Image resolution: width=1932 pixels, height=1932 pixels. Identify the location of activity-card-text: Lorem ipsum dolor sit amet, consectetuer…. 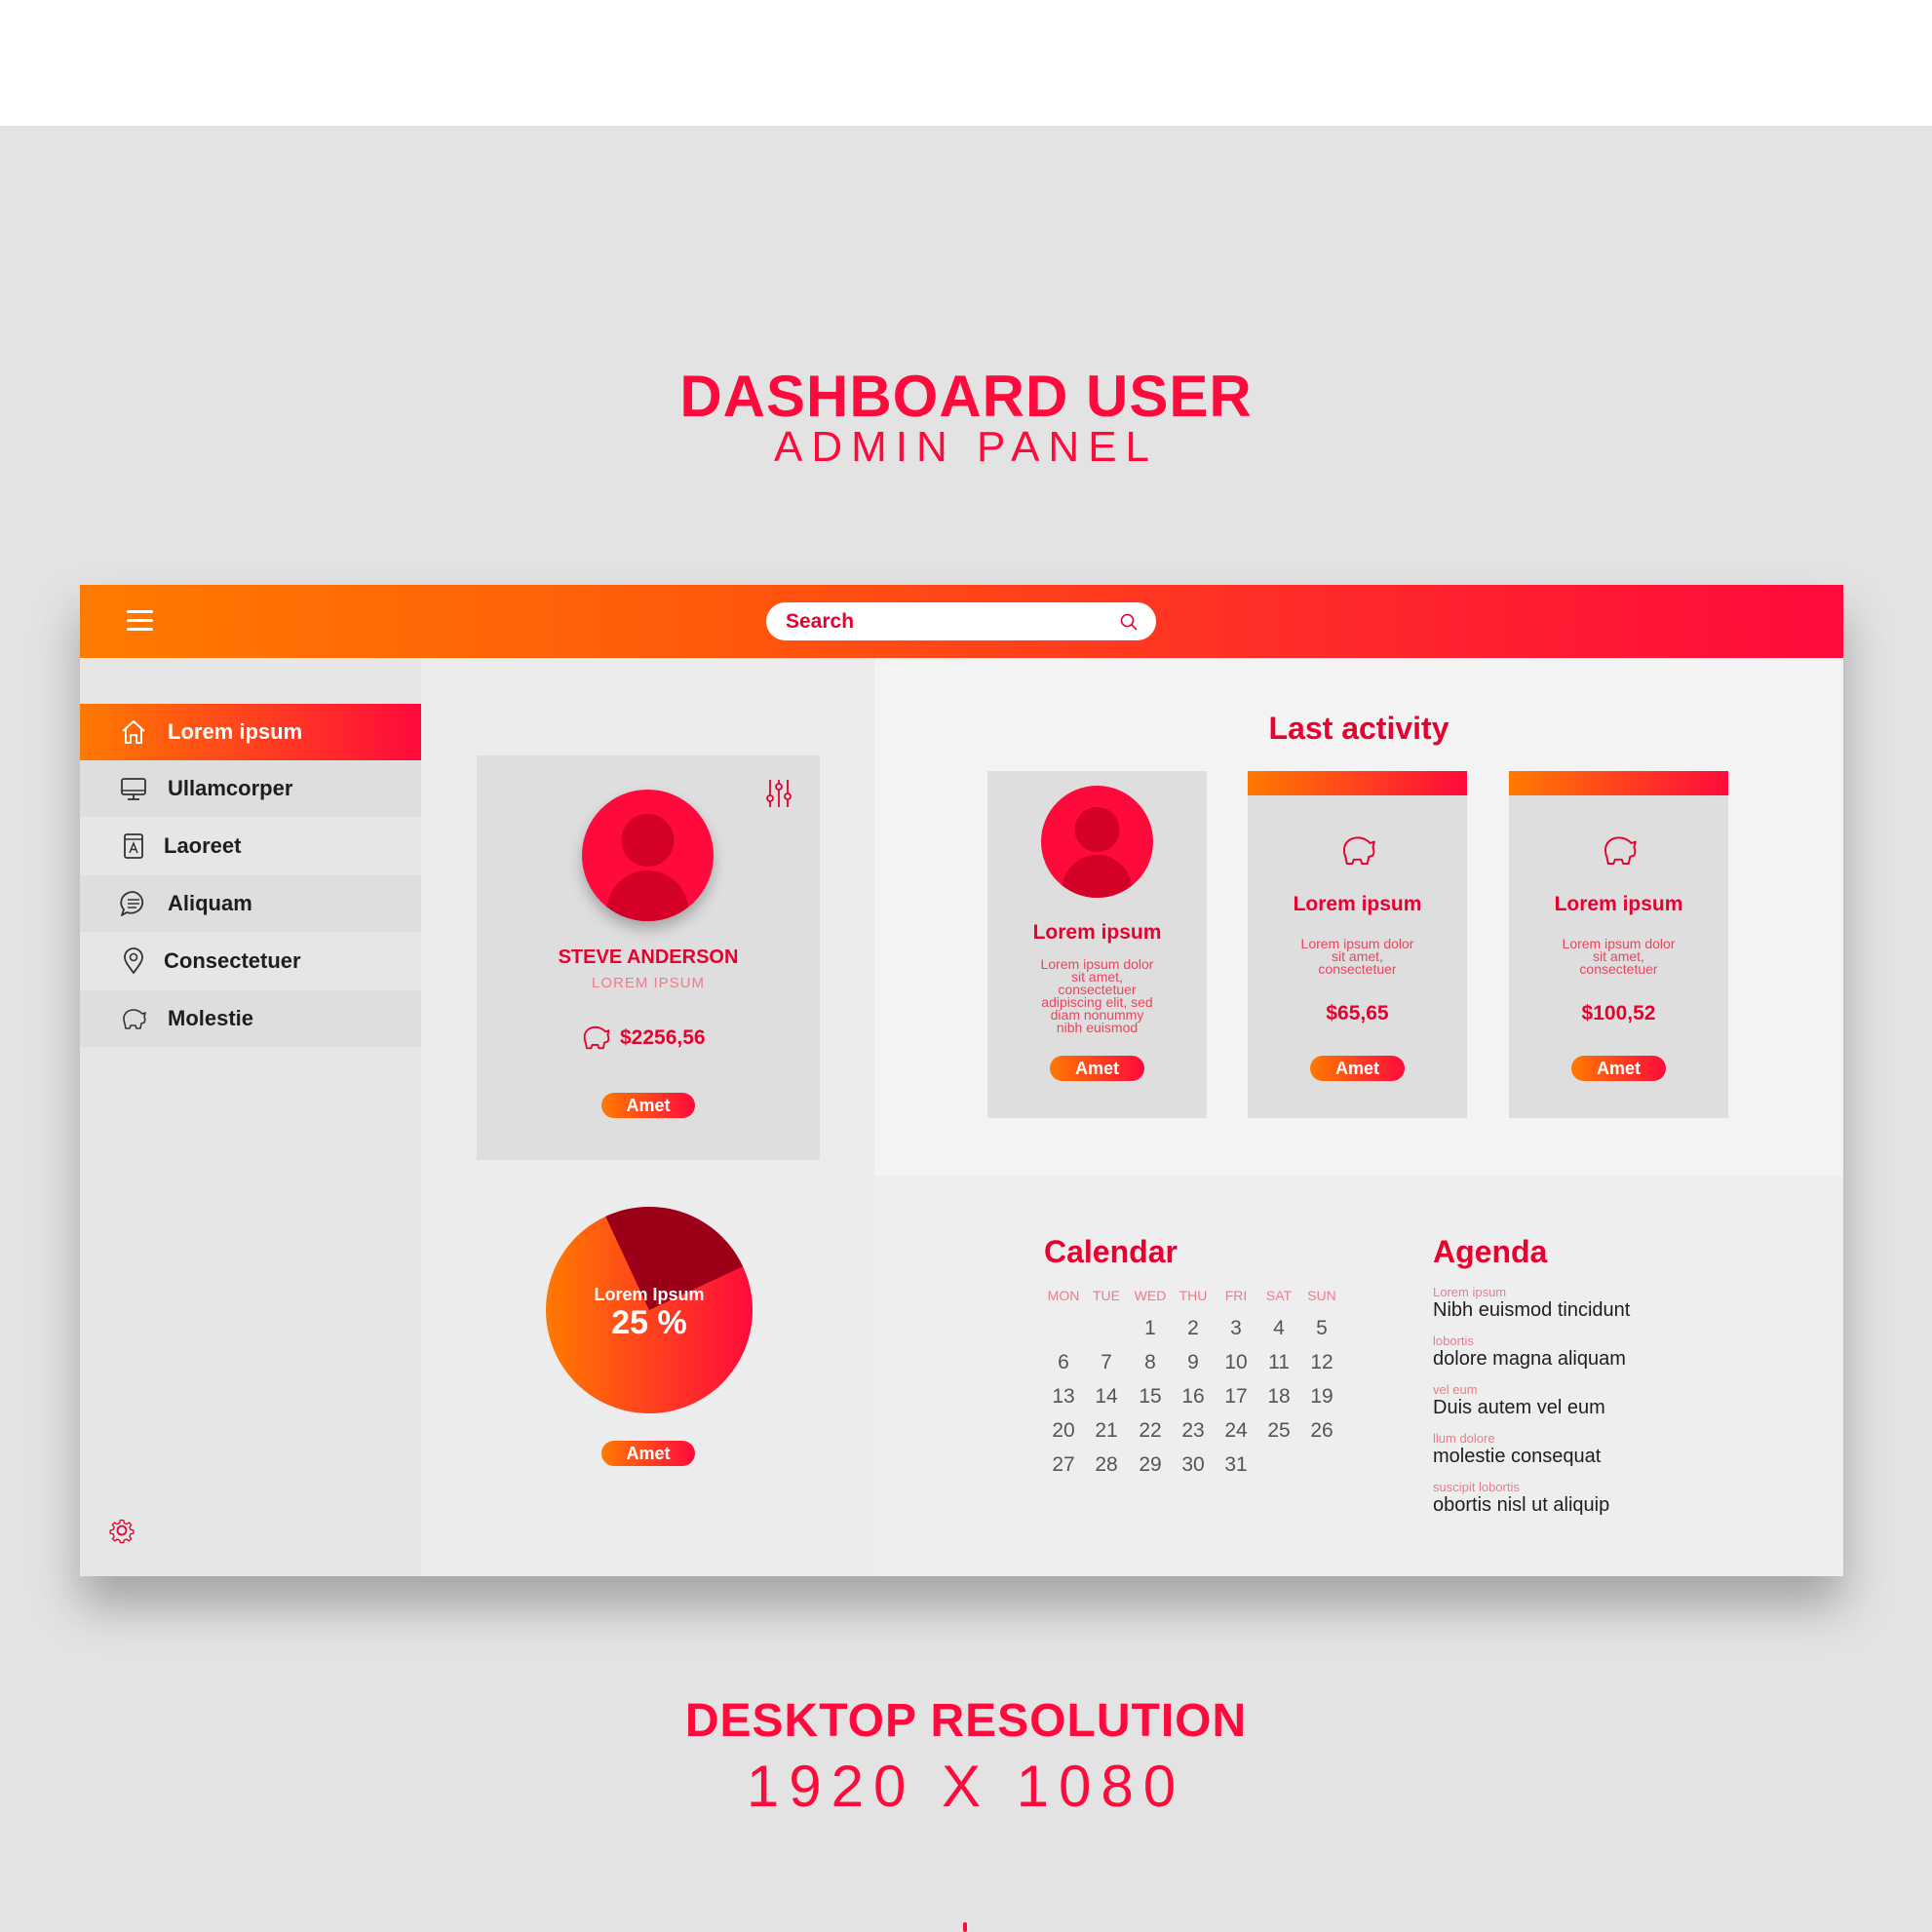
(1097, 995).